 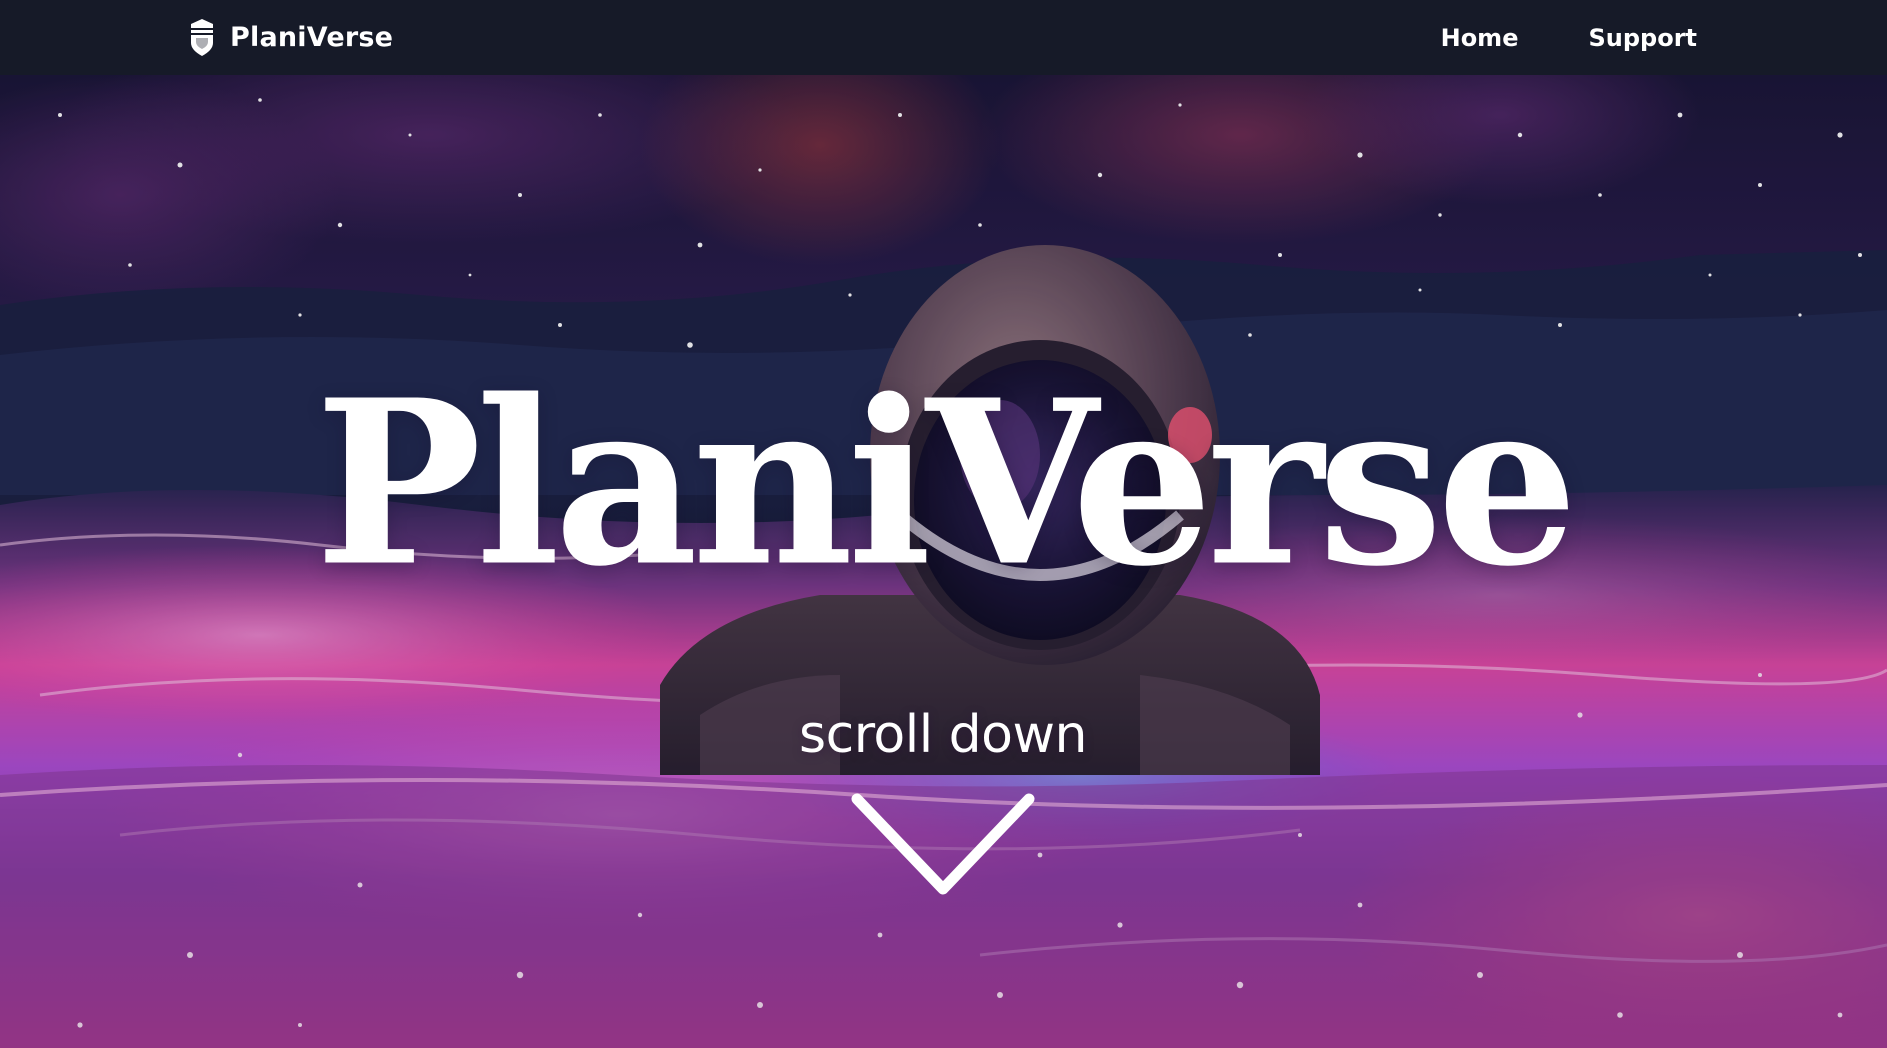 I want to click on scroll-down-button: scroll down, so click(x=943, y=820).